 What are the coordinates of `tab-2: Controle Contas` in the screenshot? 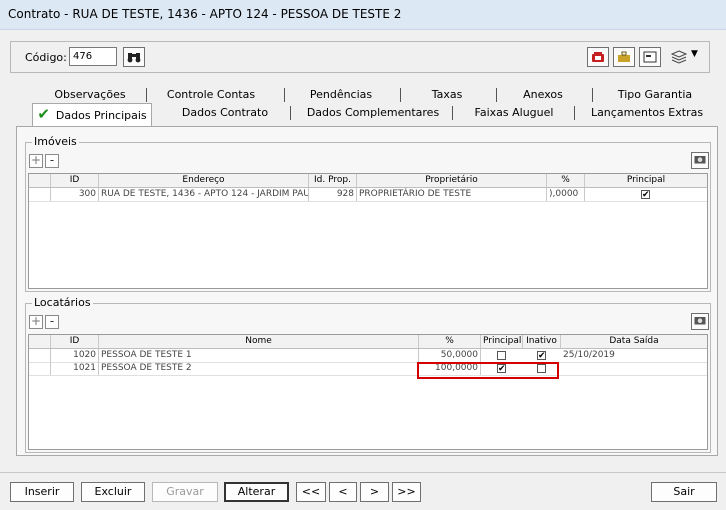 It's located at (211, 94).